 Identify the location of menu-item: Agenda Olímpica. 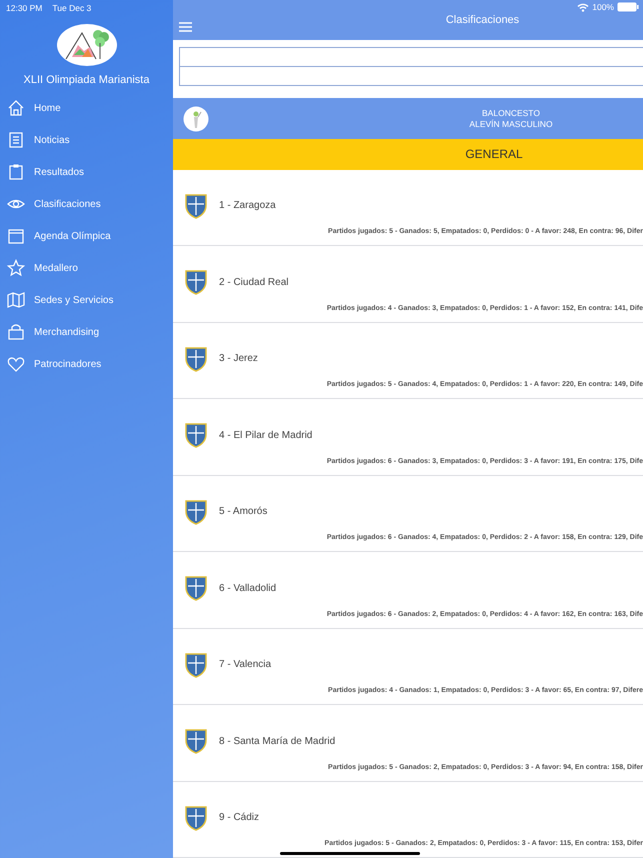
(86, 236).